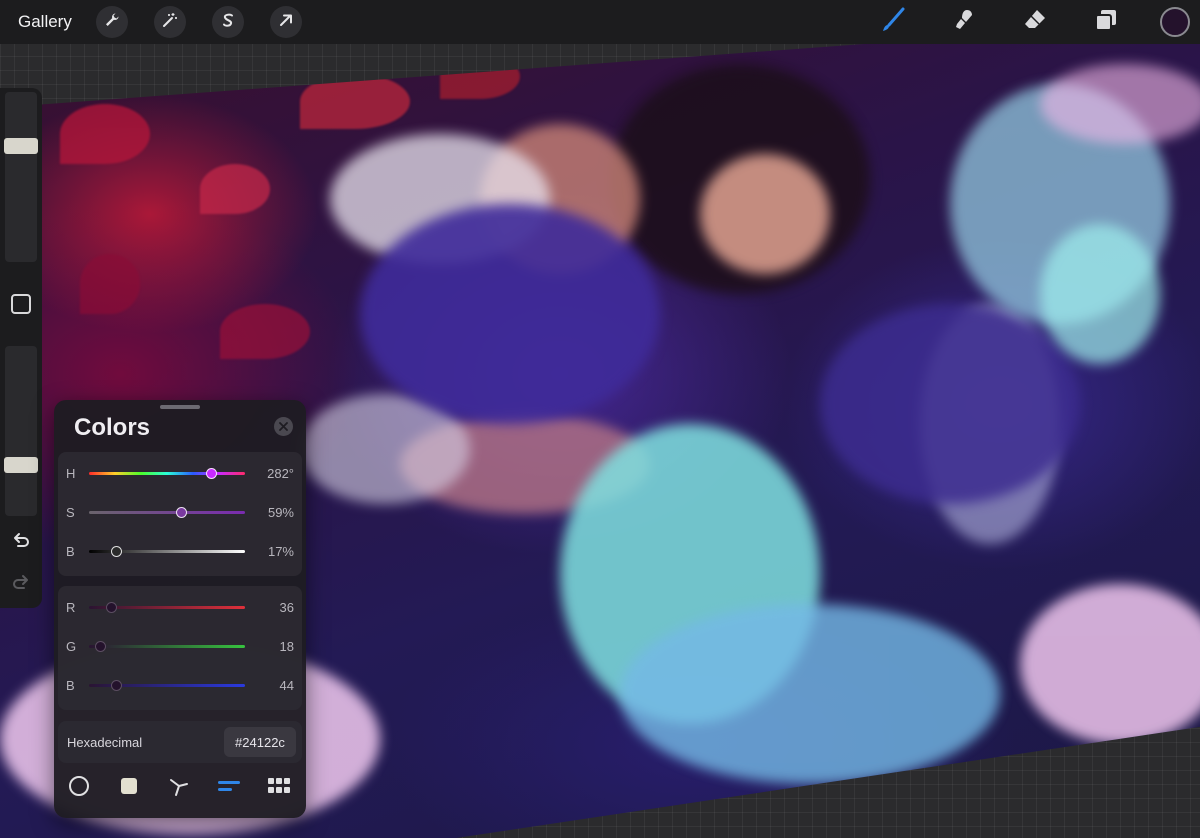 The height and width of the screenshot is (838, 1200). What do you see at coordinates (21, 431) in the screenshot?
I see `opacity-slider` at bounding box center [21, 431].